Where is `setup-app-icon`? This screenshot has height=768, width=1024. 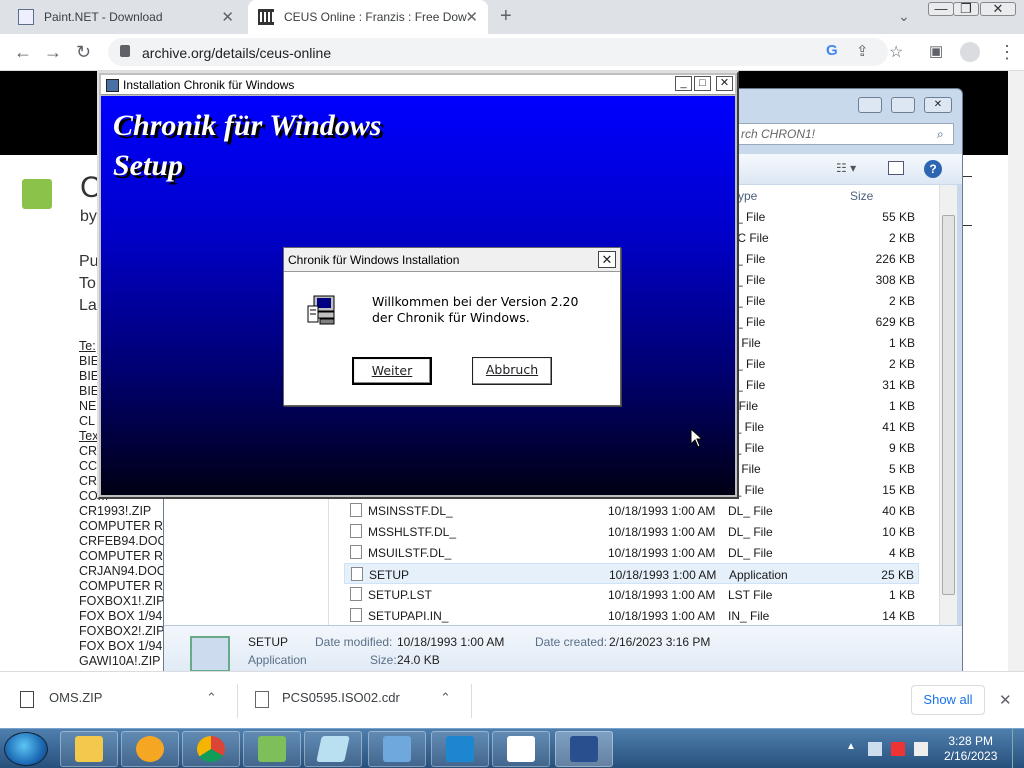 setup-app-icon is located at coordinates (112, 85).